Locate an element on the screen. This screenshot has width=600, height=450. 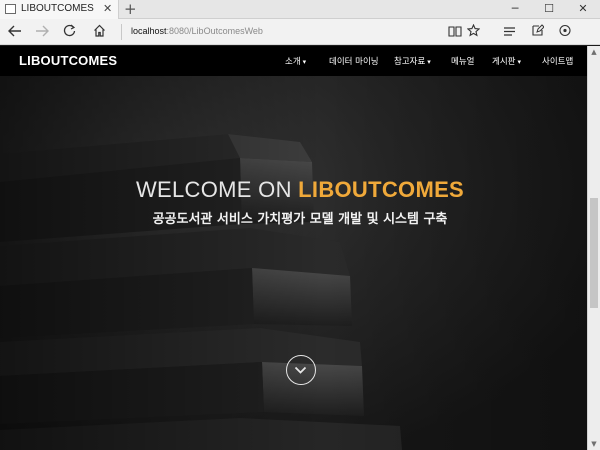
chevron-down-icon is located at coordinates (300, 370).